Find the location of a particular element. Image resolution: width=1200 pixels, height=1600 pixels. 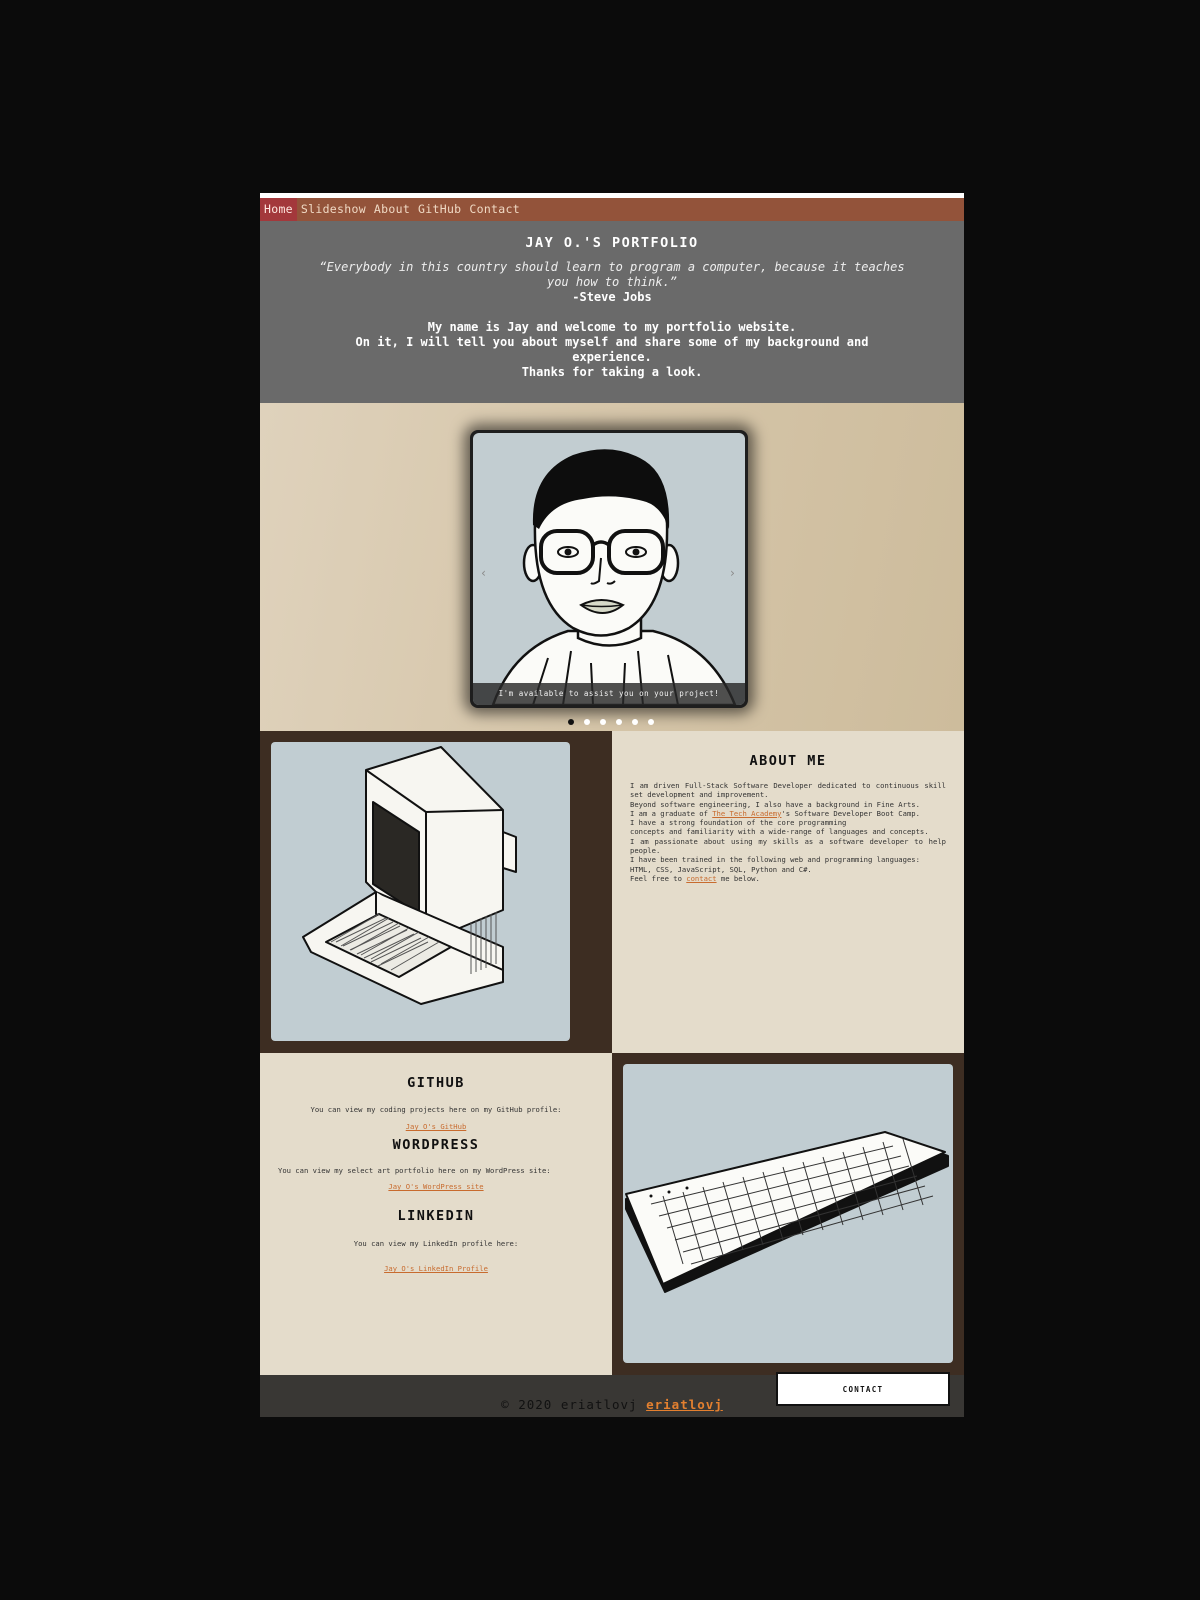

about-text-fragment: me below. is located at coordinates (738, 878).